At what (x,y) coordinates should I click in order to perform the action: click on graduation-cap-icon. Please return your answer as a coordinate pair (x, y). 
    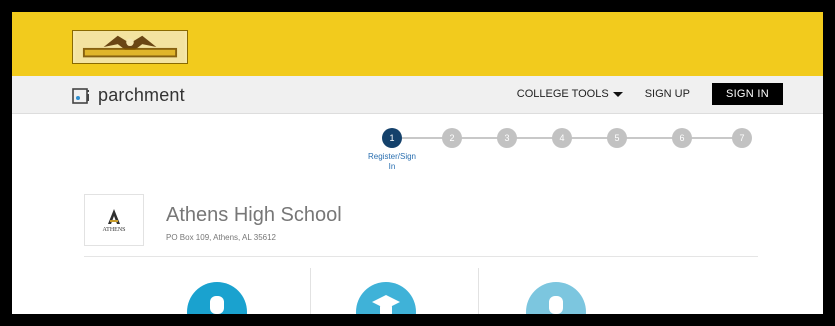
    Looking at the image, I should click on (386, 304).